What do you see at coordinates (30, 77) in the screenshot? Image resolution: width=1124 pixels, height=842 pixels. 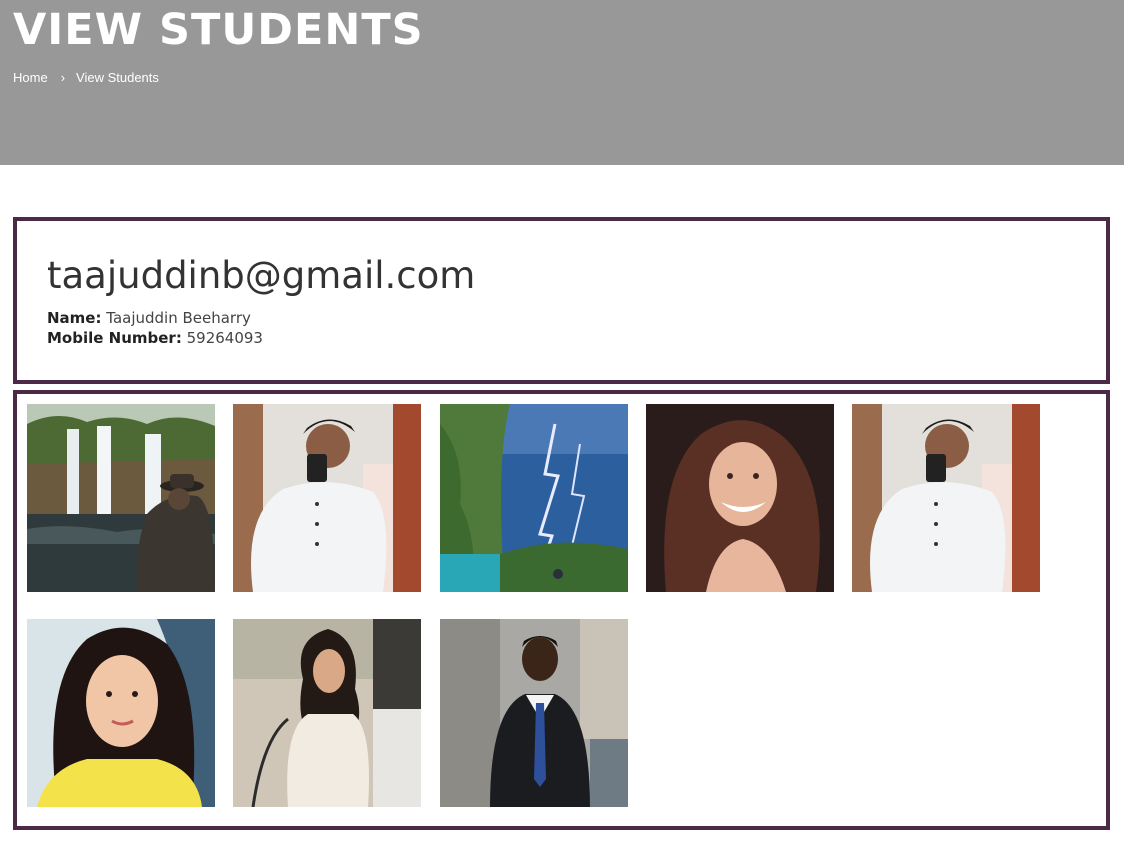 I see `breadcrumb-home-link: Home` at bounding box center [30, 77].